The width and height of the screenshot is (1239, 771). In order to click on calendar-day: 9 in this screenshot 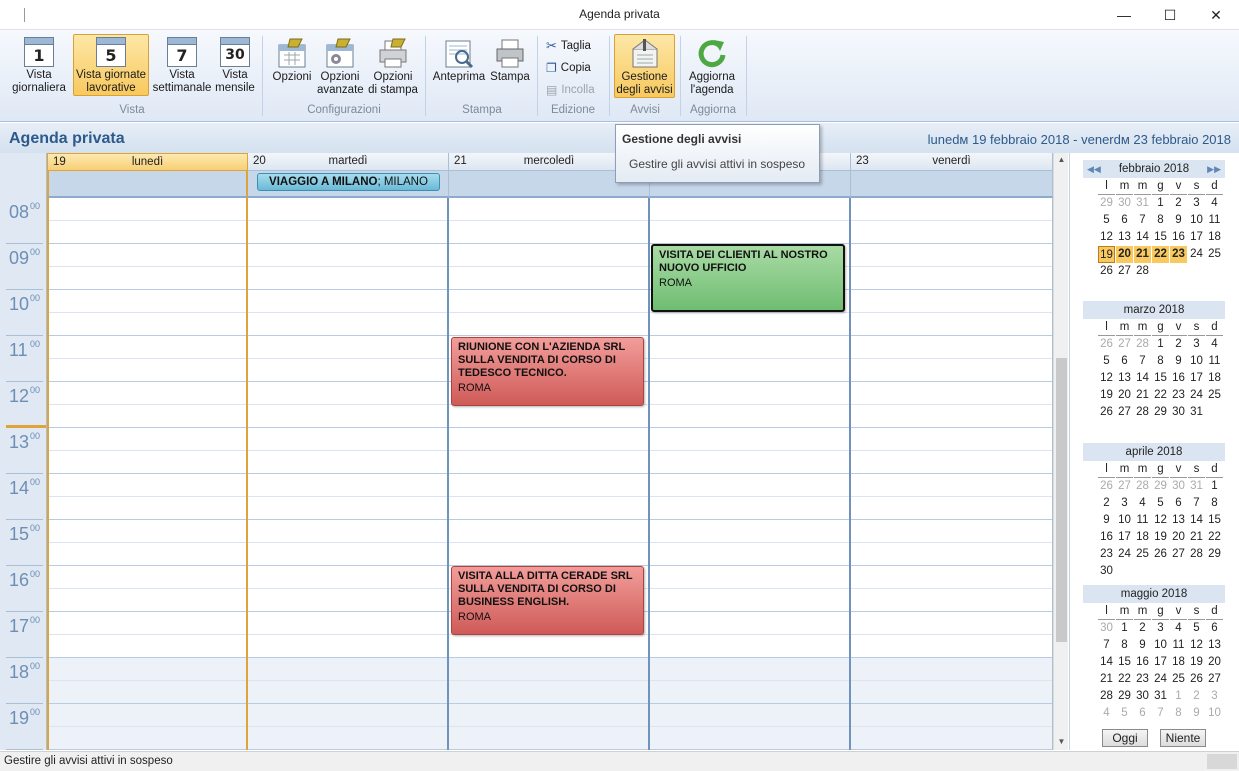, I will do `click(1178, 361)`.